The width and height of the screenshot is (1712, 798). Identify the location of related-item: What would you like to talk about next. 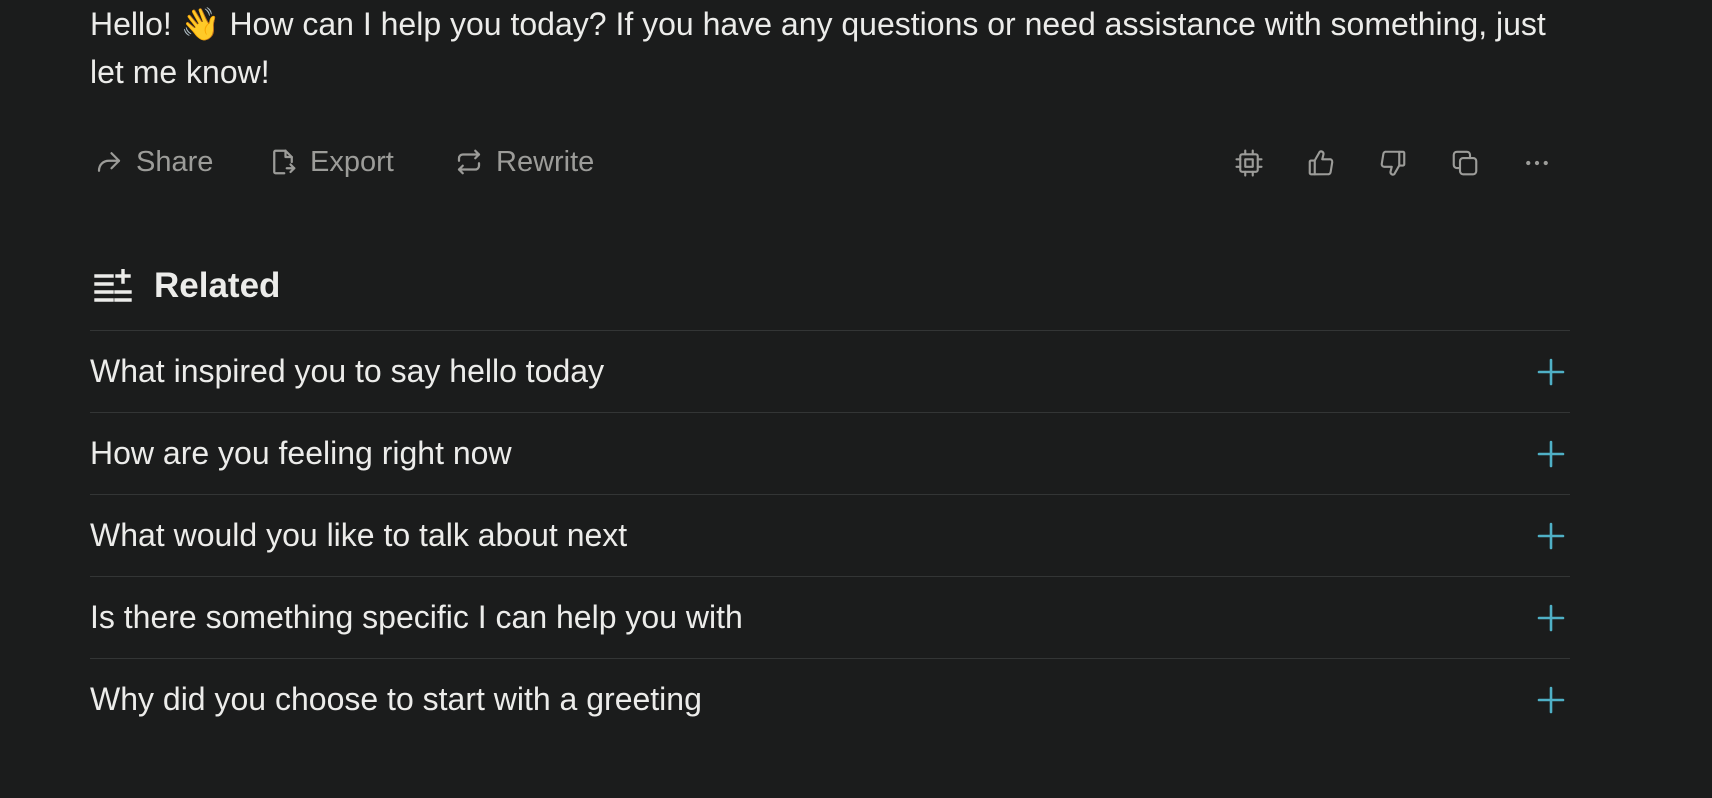
(830, 535).